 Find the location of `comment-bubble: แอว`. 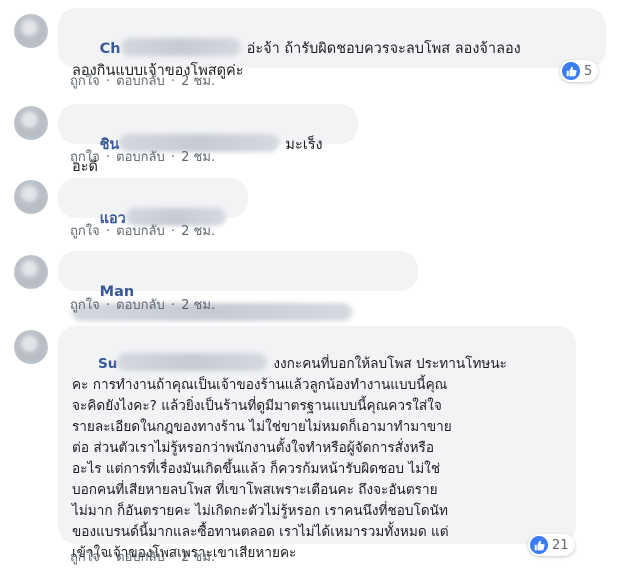

comment-bubble: แอว is located at coordinates (153, 202).